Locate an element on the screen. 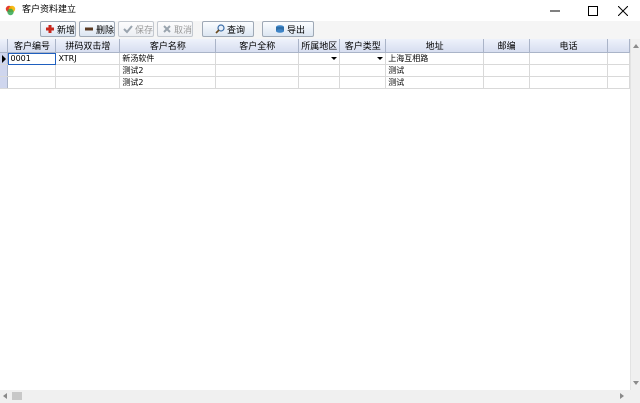 The width and height of the screenshot is (640, 403). add-button: 新增 is located at coordinates (58, 29).